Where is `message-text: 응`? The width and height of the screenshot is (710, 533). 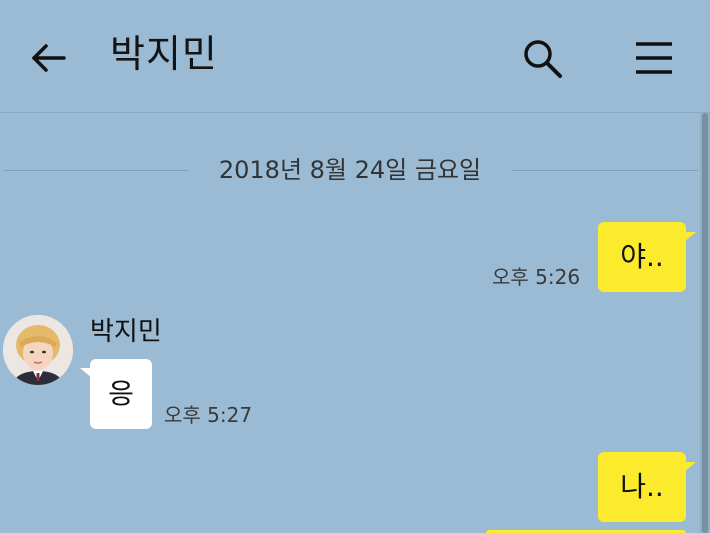
message-text: 응 is located at coordinates (121, 393).